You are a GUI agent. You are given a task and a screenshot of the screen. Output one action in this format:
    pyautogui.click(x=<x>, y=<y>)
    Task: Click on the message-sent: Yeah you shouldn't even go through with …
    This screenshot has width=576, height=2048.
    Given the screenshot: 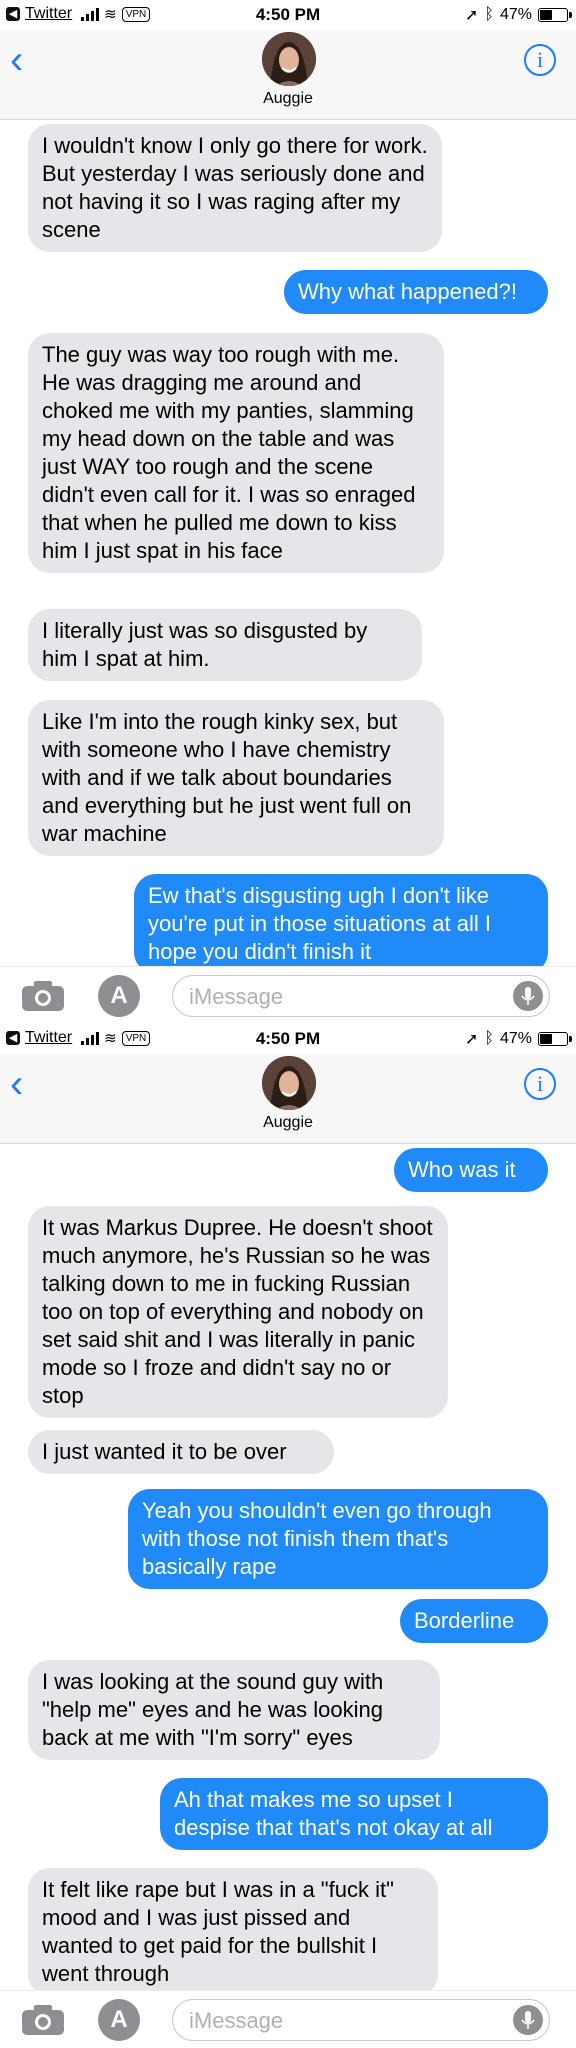 What is the action you would take?
    pyautogui.click(x=338, y=1539)
    